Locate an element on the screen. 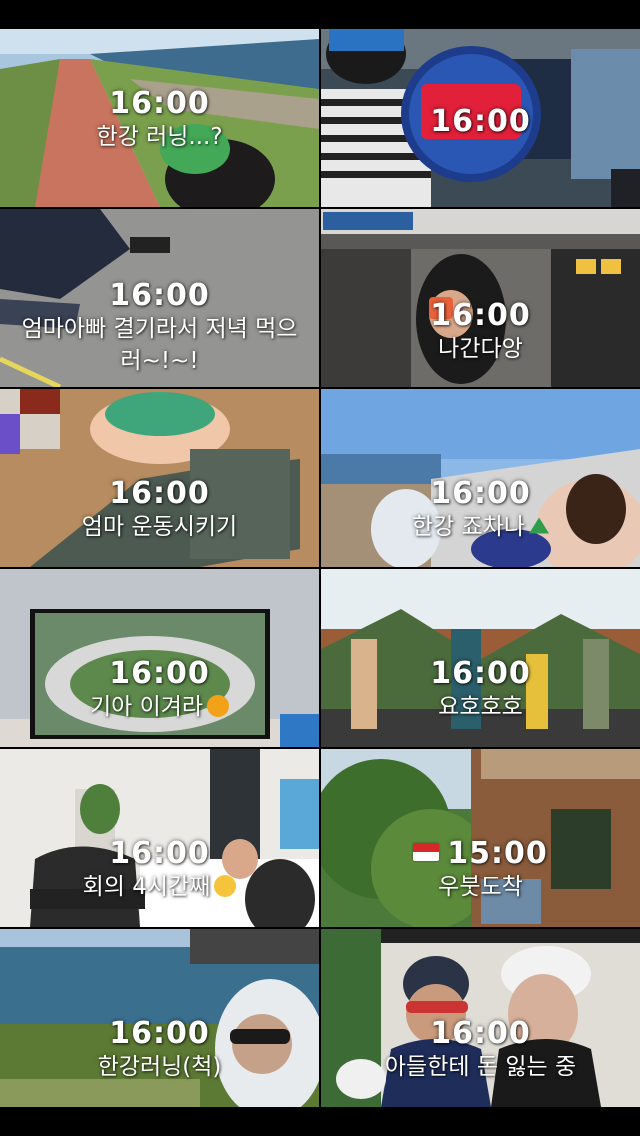  video-tile-1: 16:00 한강 러닝...? is located at coordinates (159, 118).